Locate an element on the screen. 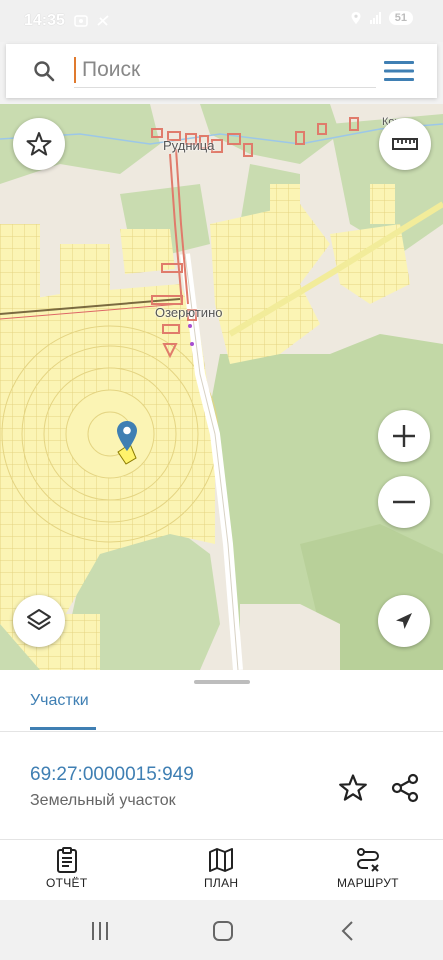  map-label-rudnitsa: Рудница is located at coordinates (189, 145).